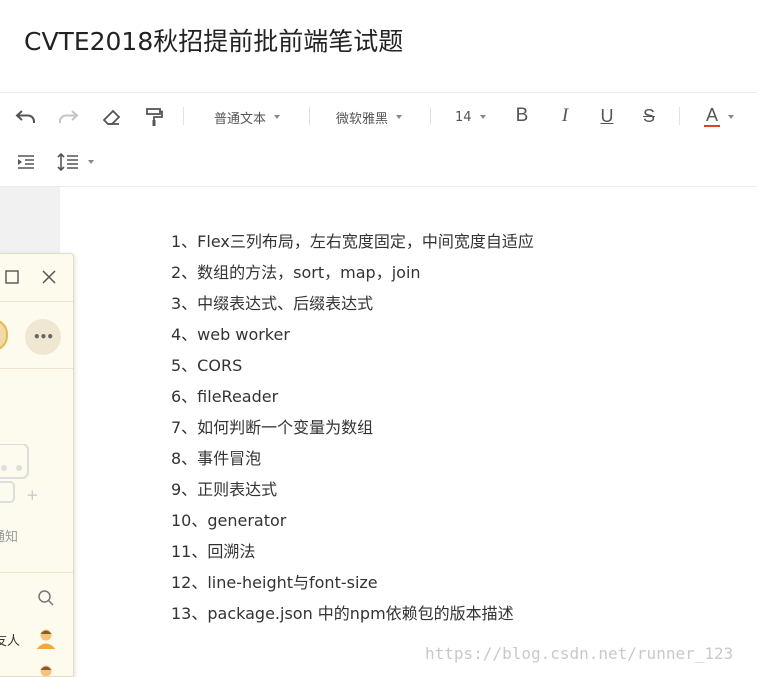  What do you see at coordinates (9, 537) in the screenshot?
I see `notice-text: 通知` at bounding box center [9, 537].